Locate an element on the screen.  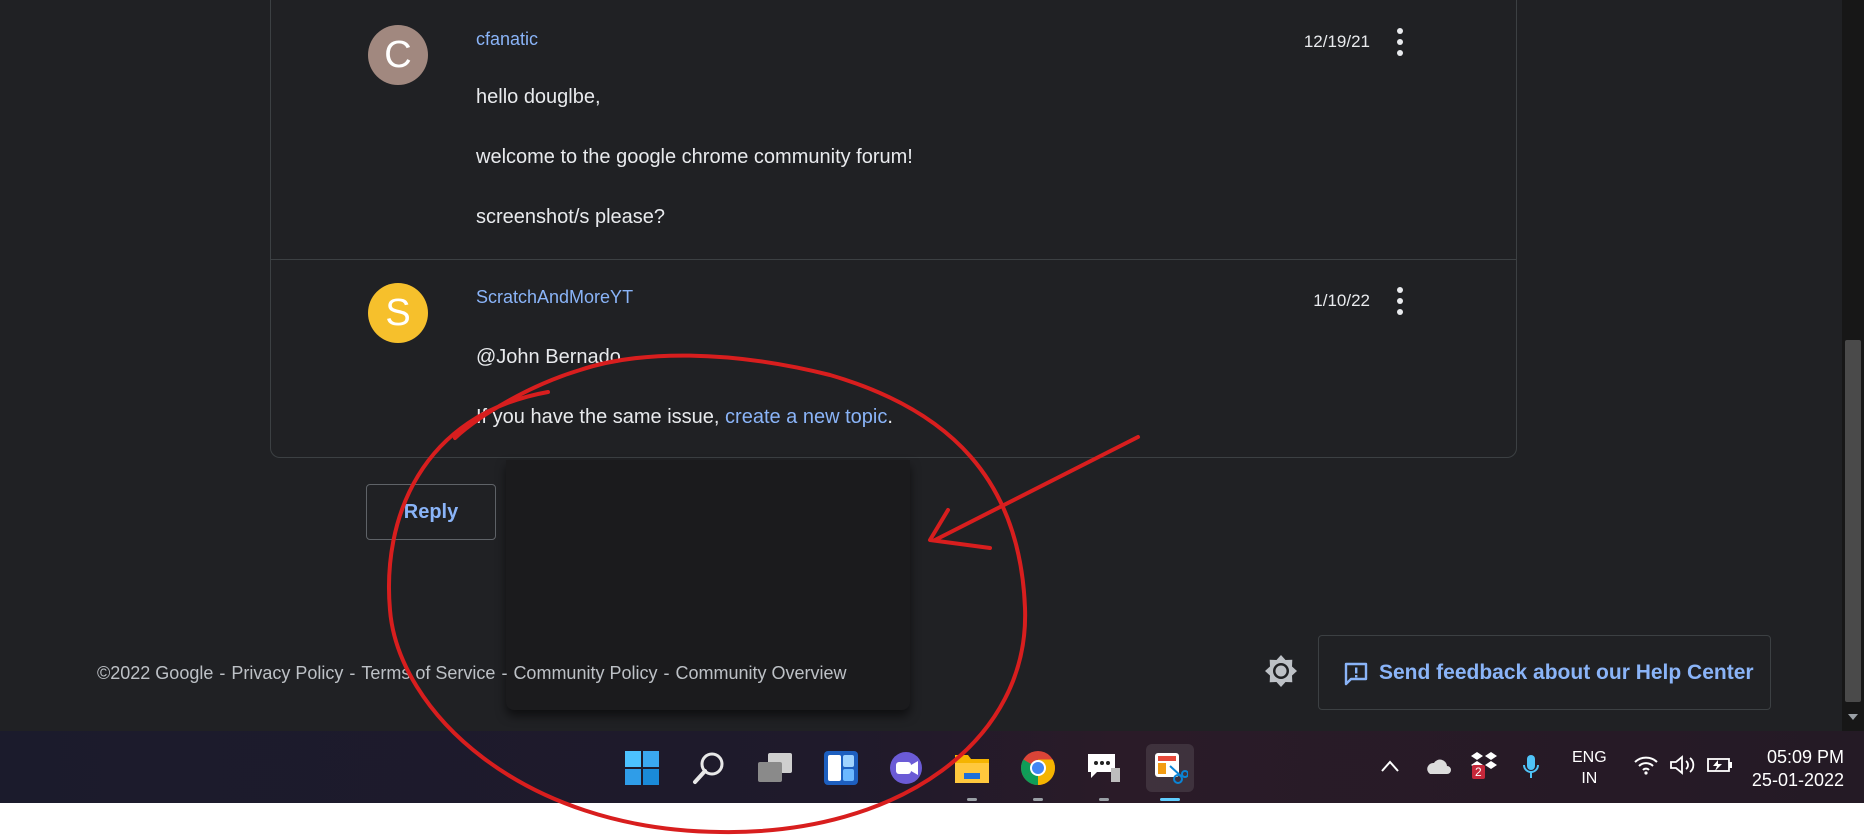
scrollbar-thumb is located at coordinates (1853, 521).